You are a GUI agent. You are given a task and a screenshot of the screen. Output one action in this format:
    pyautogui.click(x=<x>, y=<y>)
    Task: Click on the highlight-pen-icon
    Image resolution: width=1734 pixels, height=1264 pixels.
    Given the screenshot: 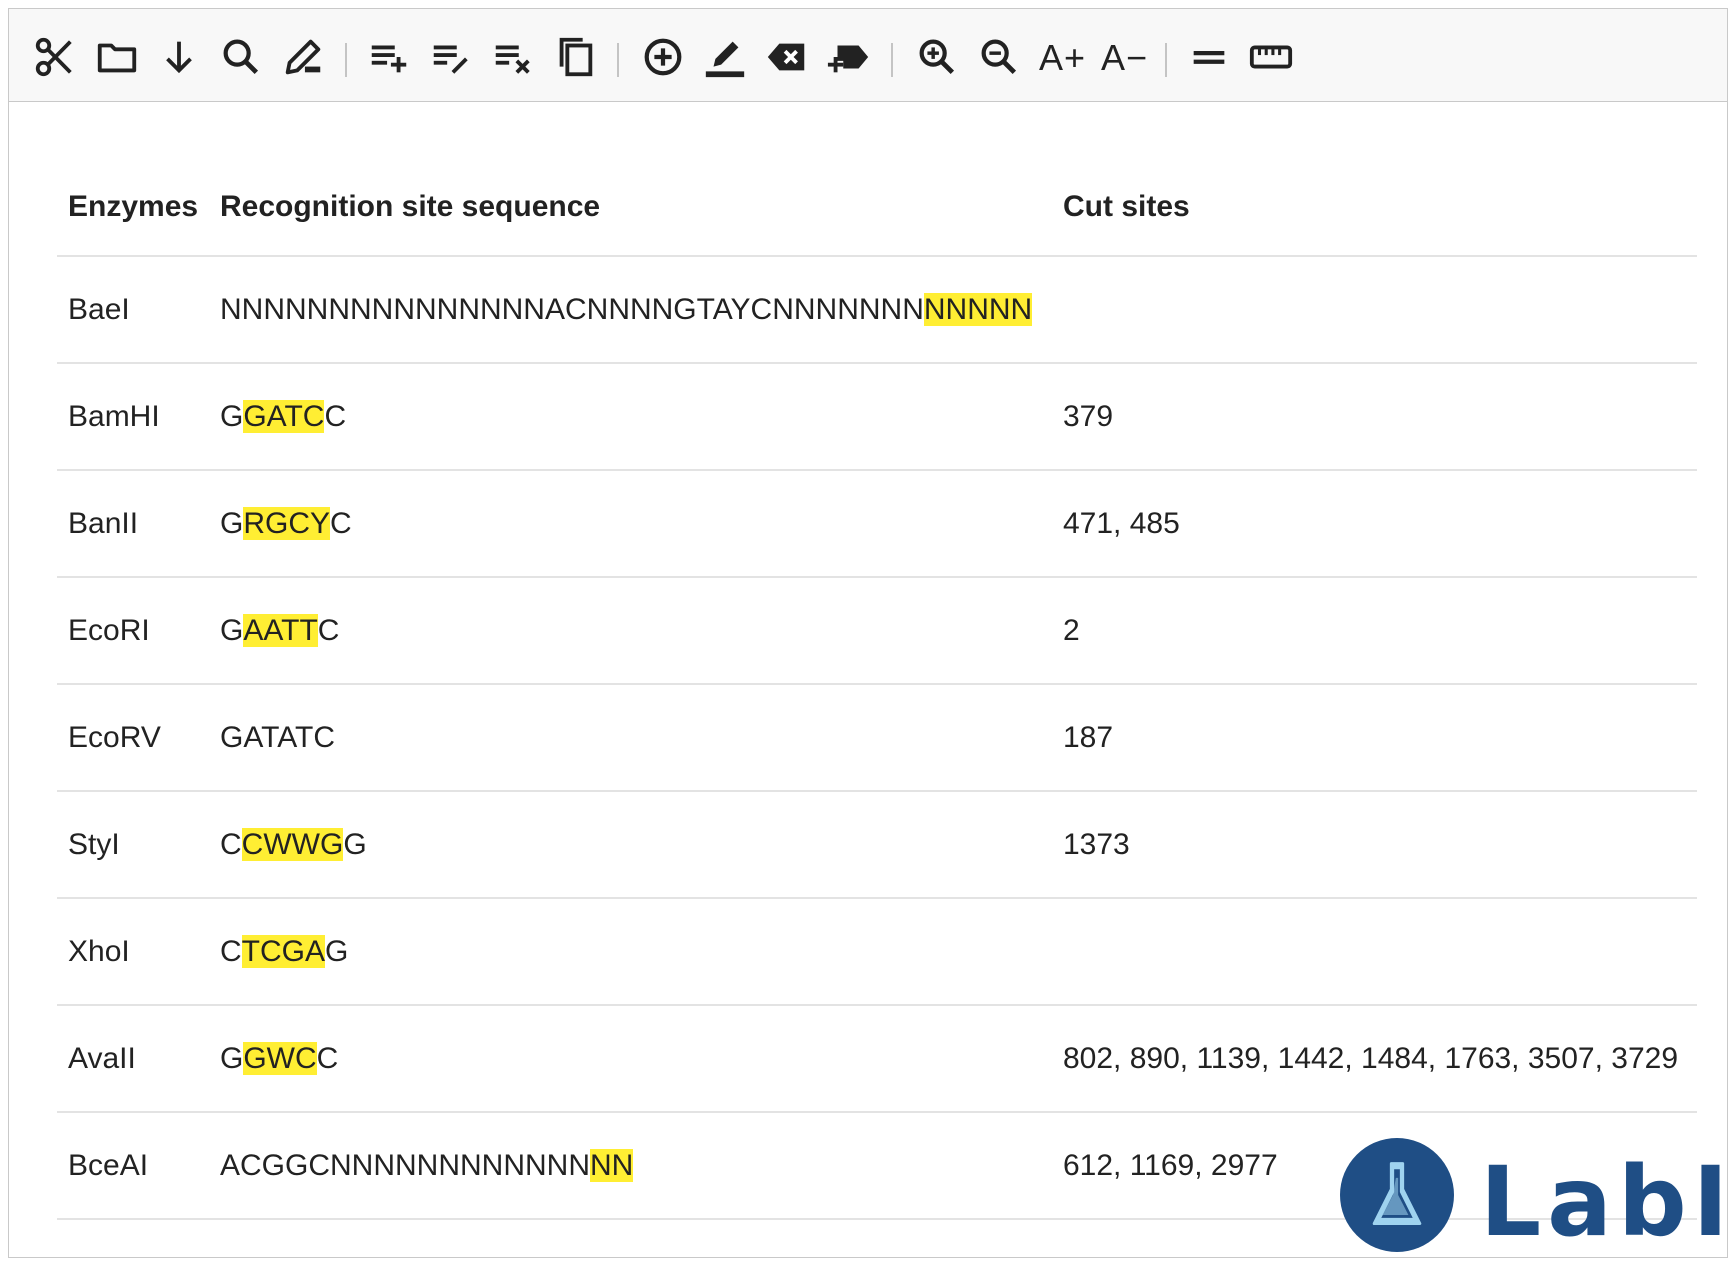 What is the action you would take?
    pyautogui.click(x=725, y=57)
    